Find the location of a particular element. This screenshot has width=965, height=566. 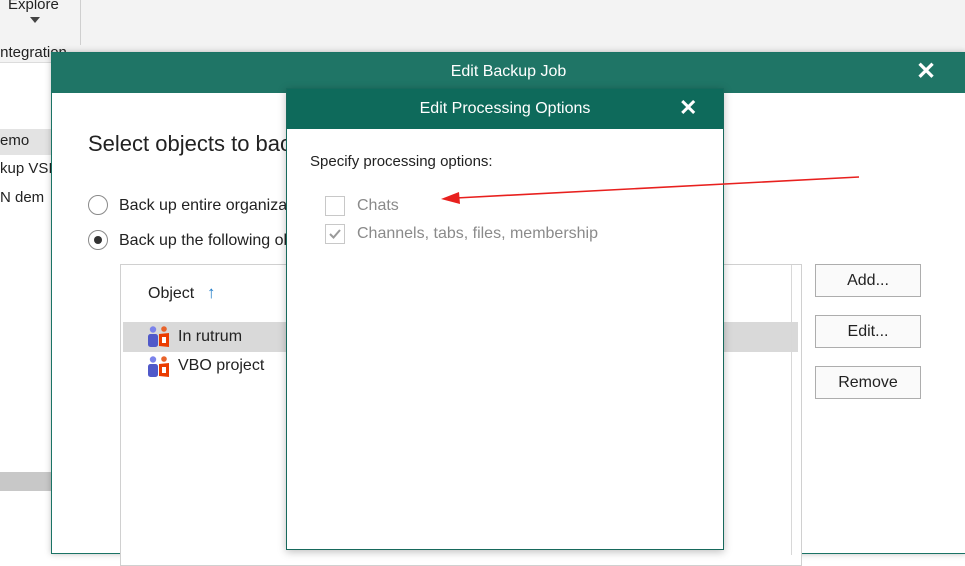

window-title: Edit Backup Job is located at coordinates (508, 71).